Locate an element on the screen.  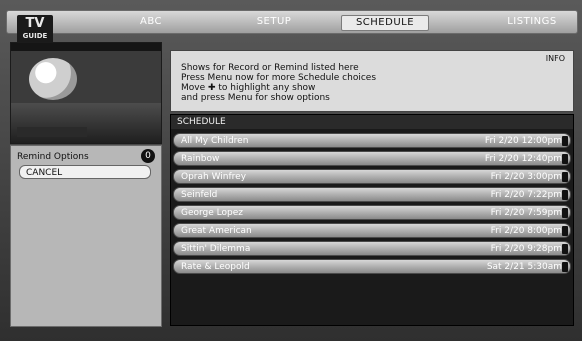
schedule-row: Rainbow Fri 2/20 12:40pm is located at coordinates (372, 158).